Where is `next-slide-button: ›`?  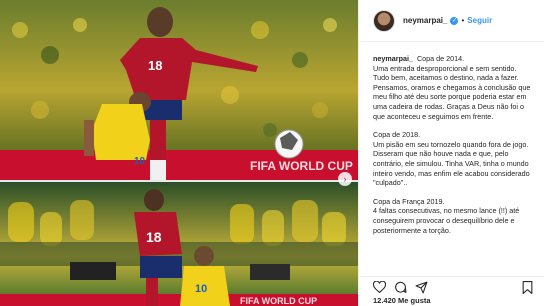
next-slide-button: › is located at coordinates (345, 179).